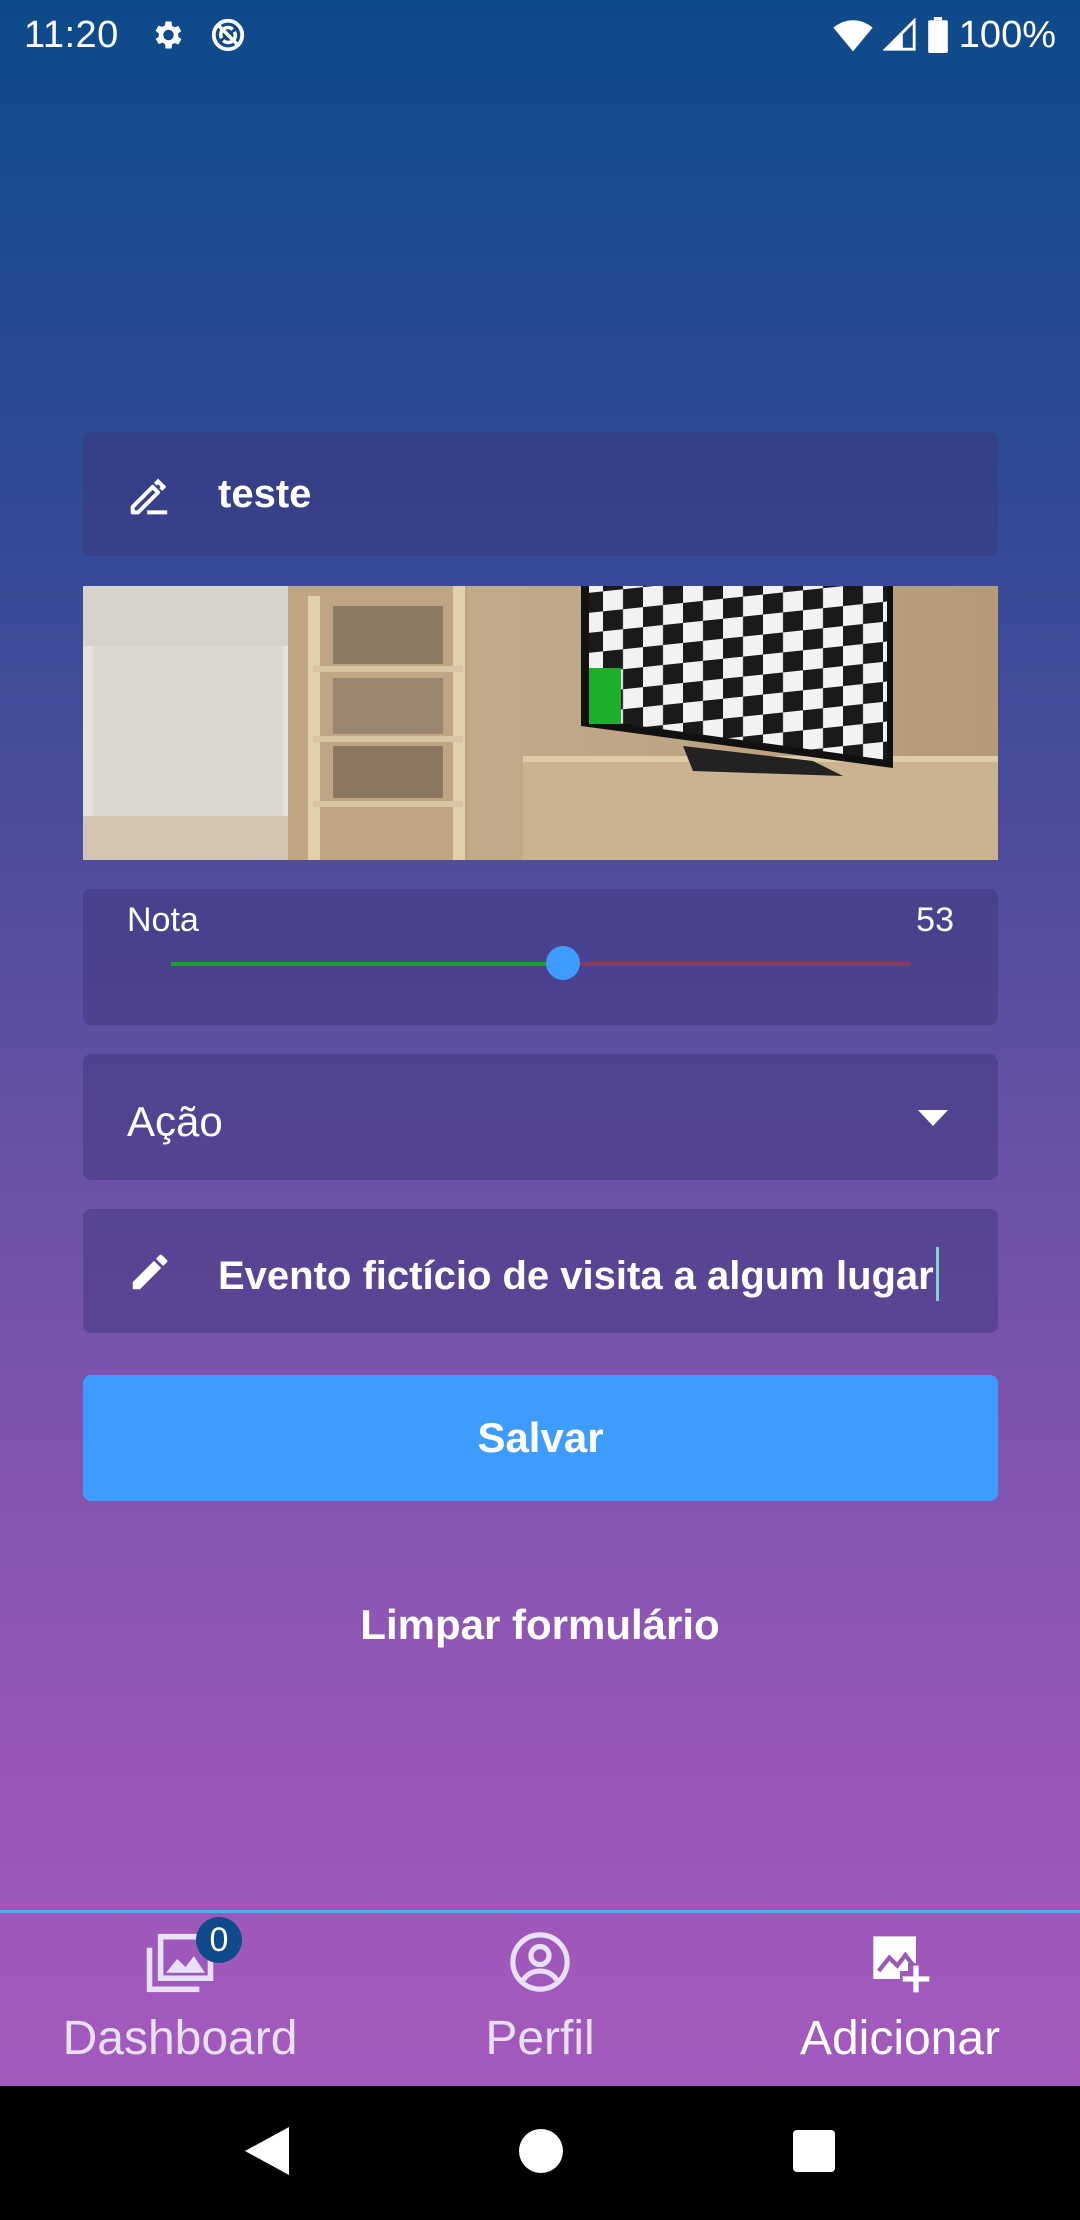 This screenshot has height=2220, width=1080. Describe the element at coordinates (853, 35) in the screenshot. I see `wifi-icon` at that location.